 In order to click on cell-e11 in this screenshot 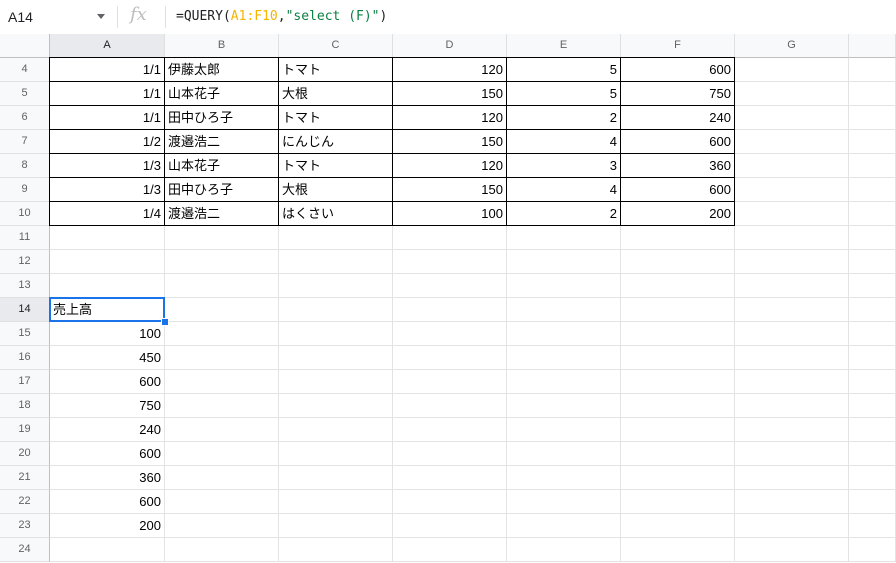, I will do `click(564, 238)`.